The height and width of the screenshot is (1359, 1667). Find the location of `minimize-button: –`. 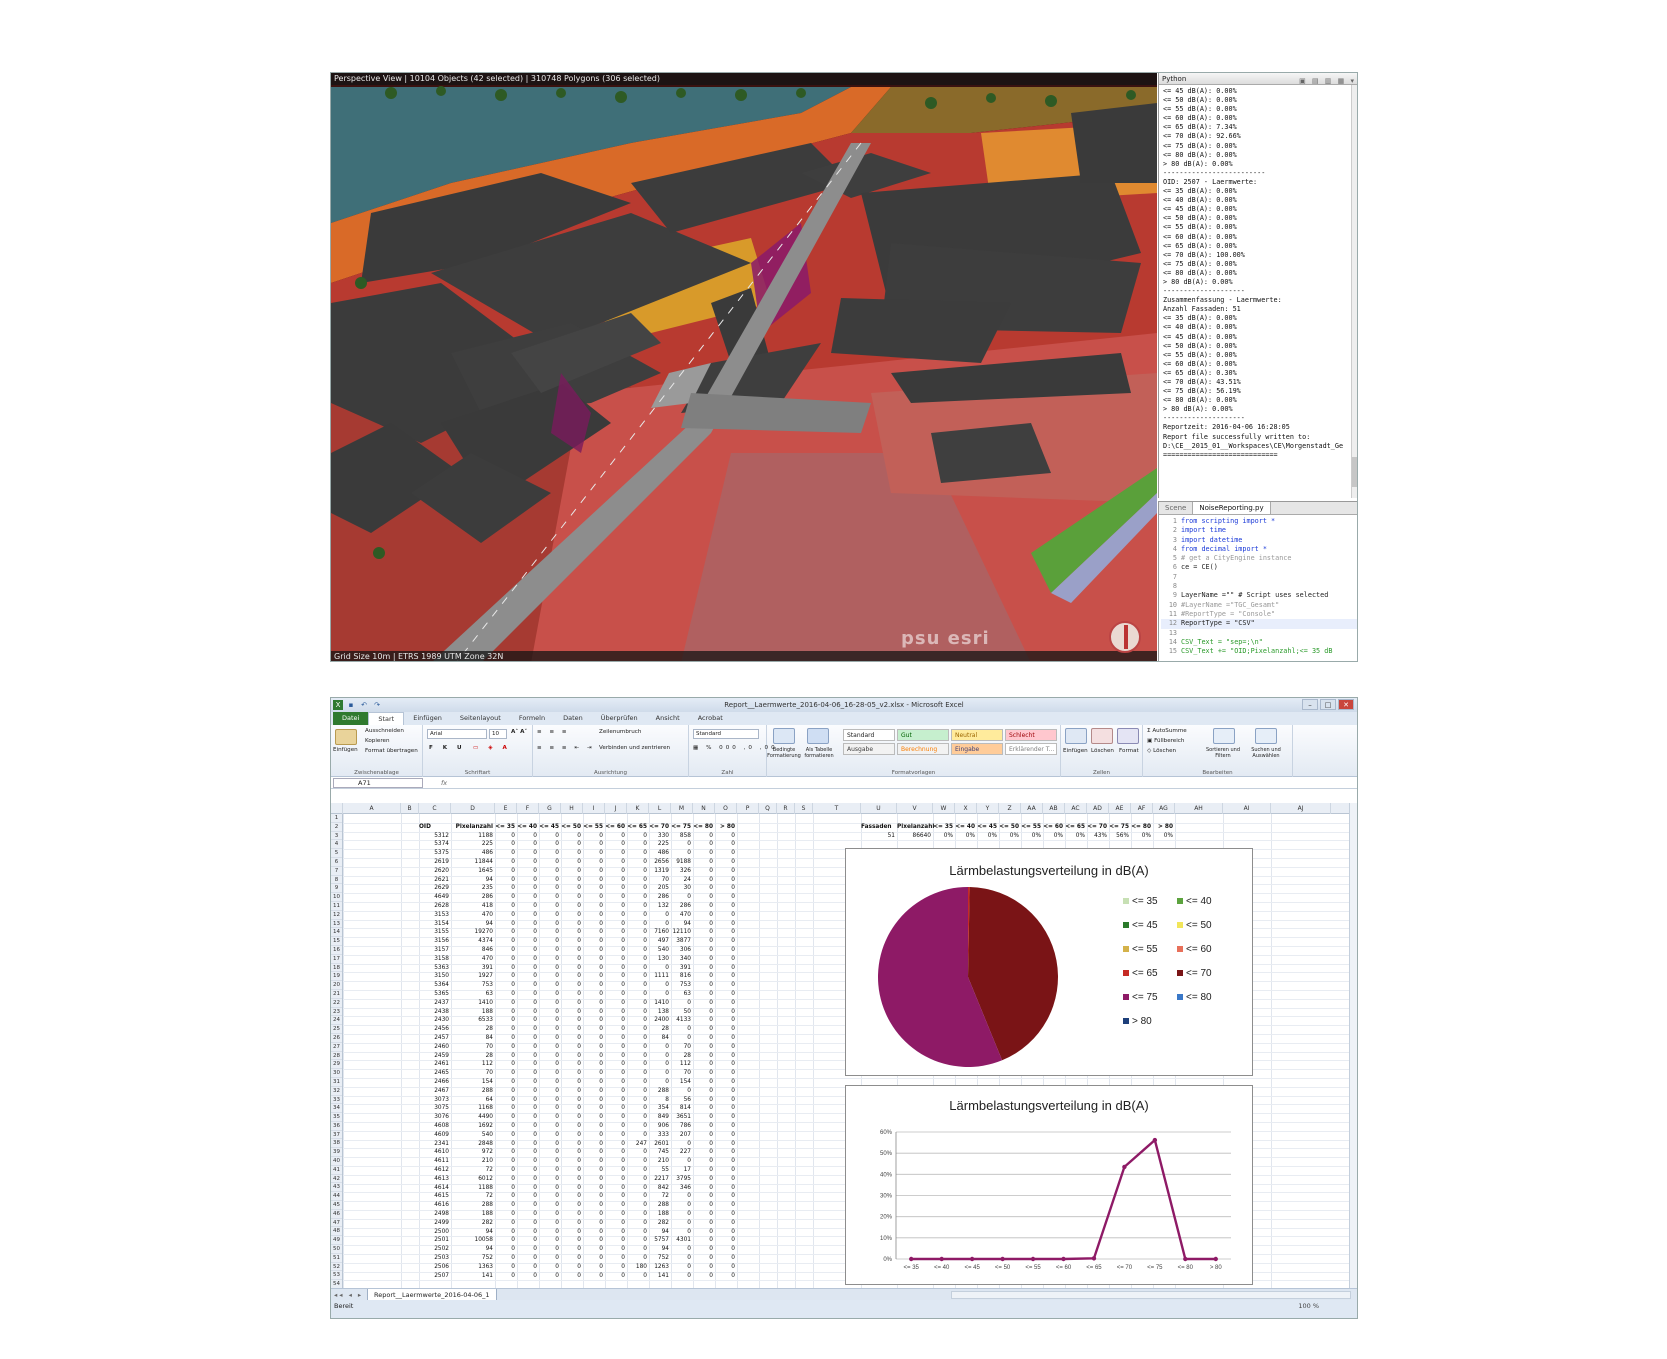

minimize-button: – is located at coordinates (1310, 704).